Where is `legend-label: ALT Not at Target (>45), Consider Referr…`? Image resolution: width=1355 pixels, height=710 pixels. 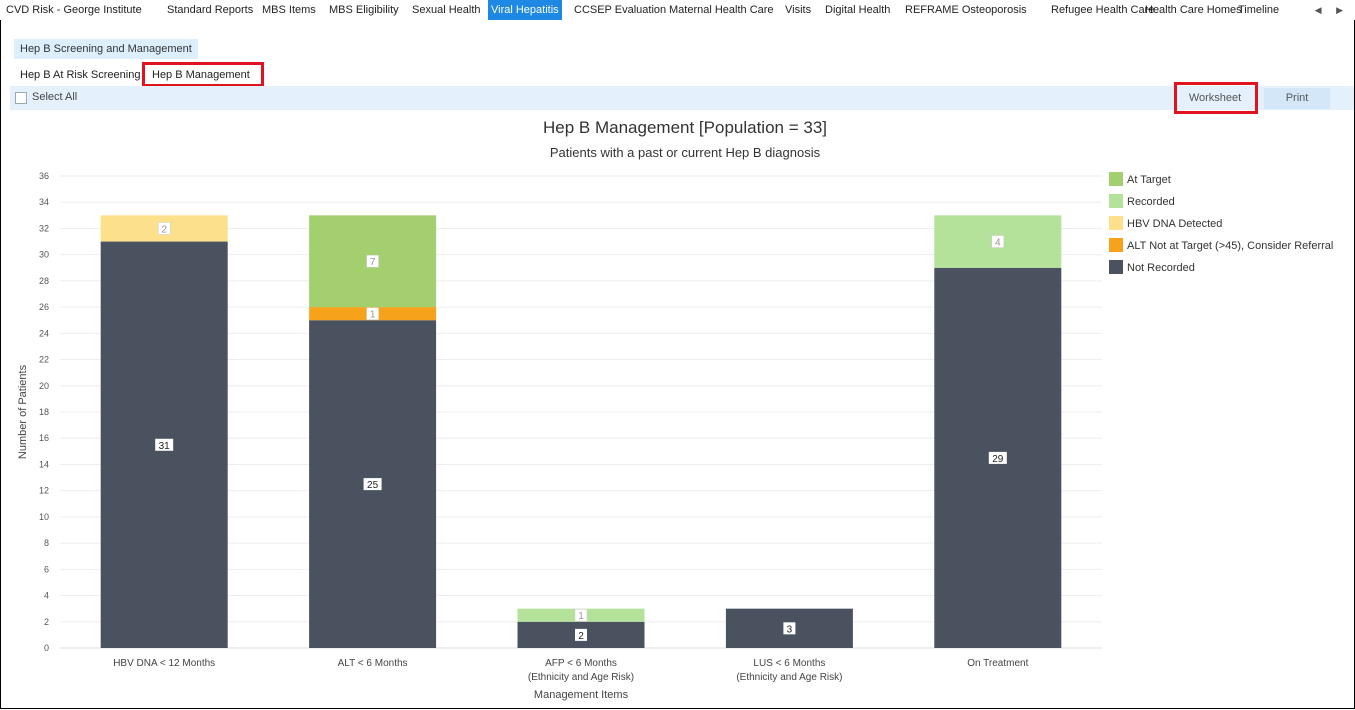
legend-label: ALT Not at Target (>45), Consider Referr… is located at coordinates (1230, 246).